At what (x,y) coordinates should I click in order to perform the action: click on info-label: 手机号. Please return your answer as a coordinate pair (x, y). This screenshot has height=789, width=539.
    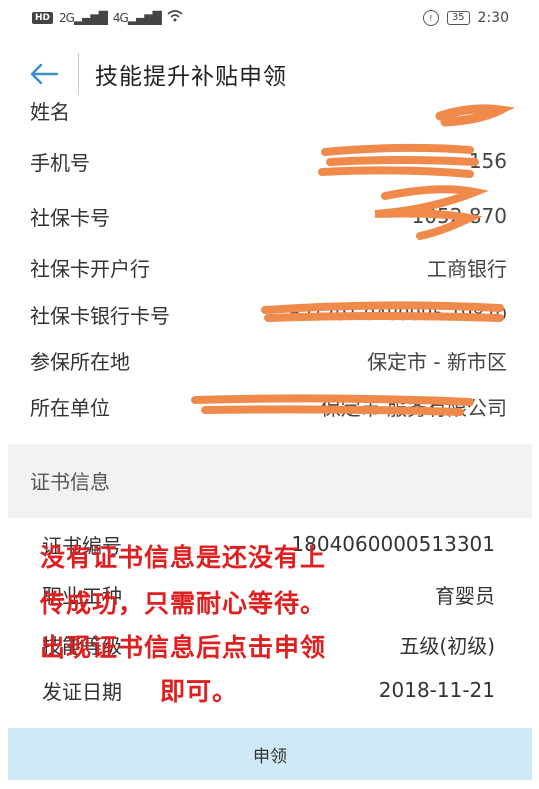
    Looking at the image, I should click on (60, 162).